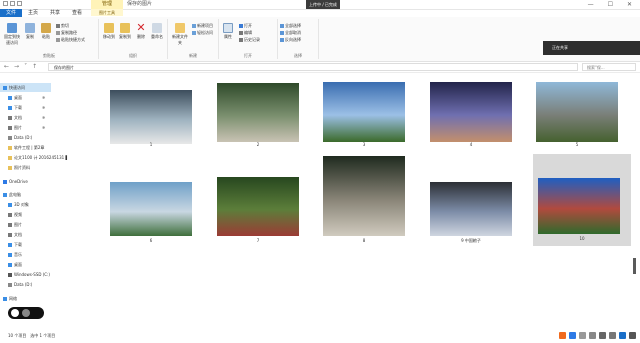 The width and height of the screenshot is (640, 343). I want to click on copy-path-button: 复制路径, so click(66, 33).